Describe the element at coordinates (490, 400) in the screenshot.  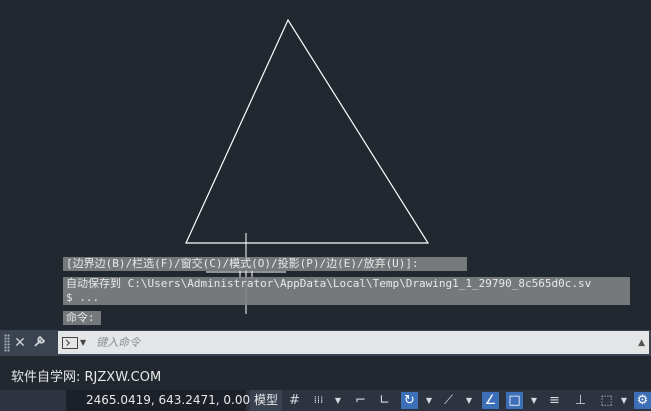
I see `object-snap-tracking-icon: ∠` at that location.